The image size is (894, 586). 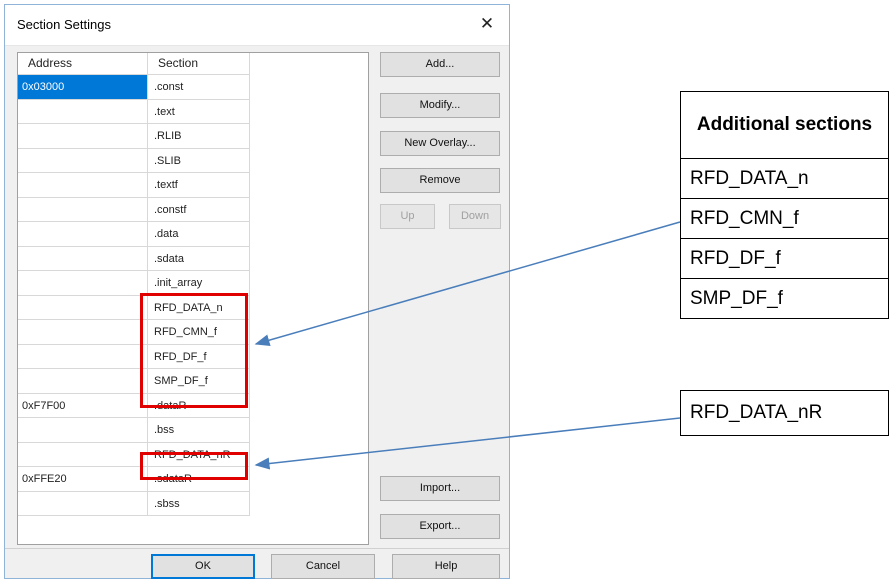 I want to click on arrow-to-added-section-r, so click(x=467, y=443).